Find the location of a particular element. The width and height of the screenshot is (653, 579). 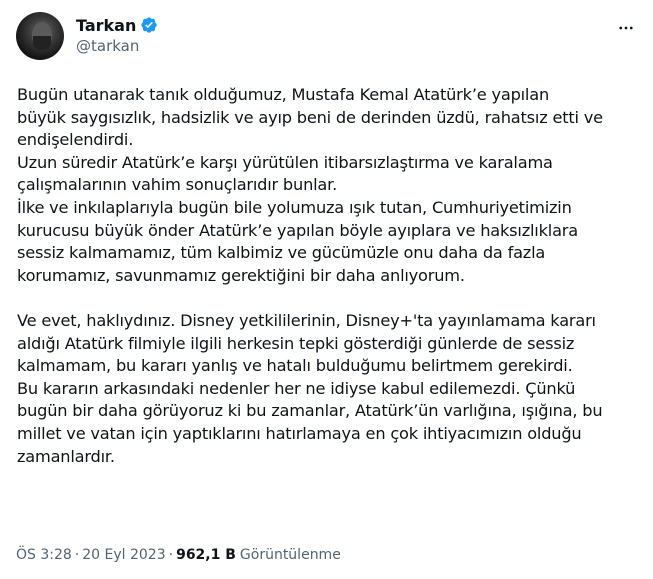

avatar-beard is located at coordinates (42, 43).